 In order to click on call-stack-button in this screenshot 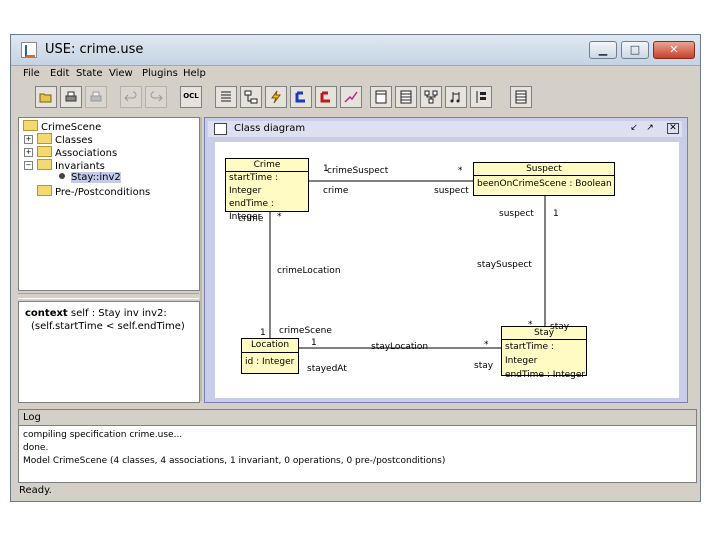, I will do `click(481, 97)`.